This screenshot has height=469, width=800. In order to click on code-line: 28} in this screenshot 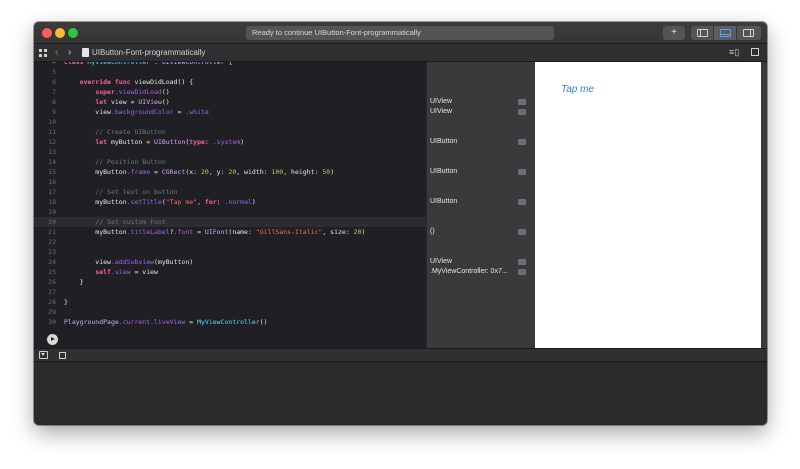, I will do `click(230, 302)`.